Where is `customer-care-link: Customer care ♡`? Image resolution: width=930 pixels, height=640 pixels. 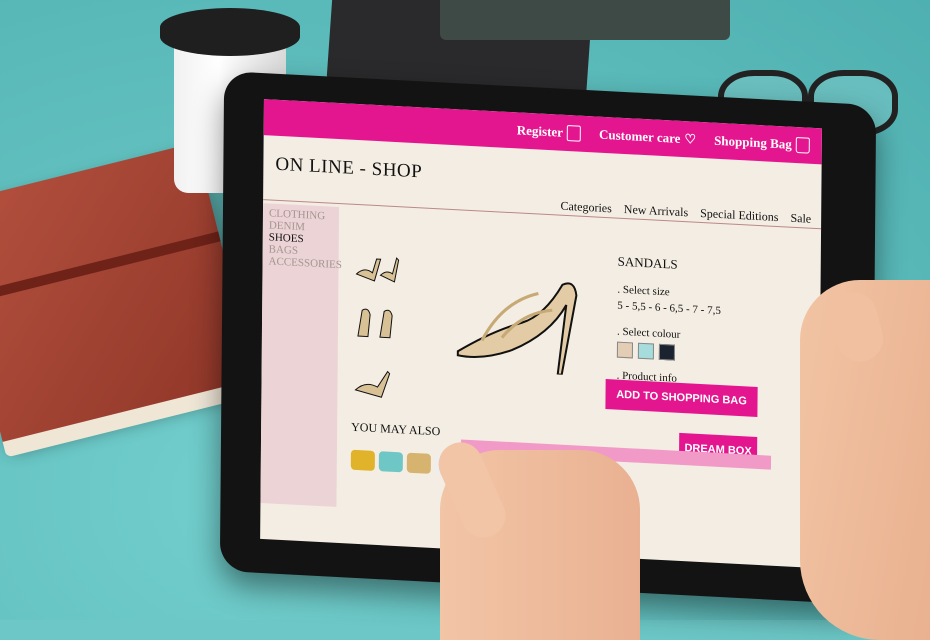 customer-care-link: Customer care ♡ is located at coordinates (647, 137).